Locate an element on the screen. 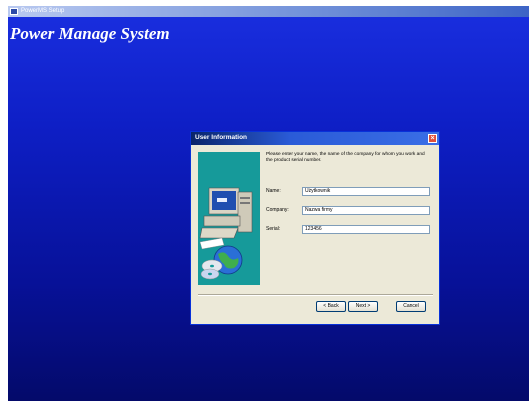 The width and height of the screenshot is (529, 401). window-title: PowerMS Setup is located at coordinates (43, 11).